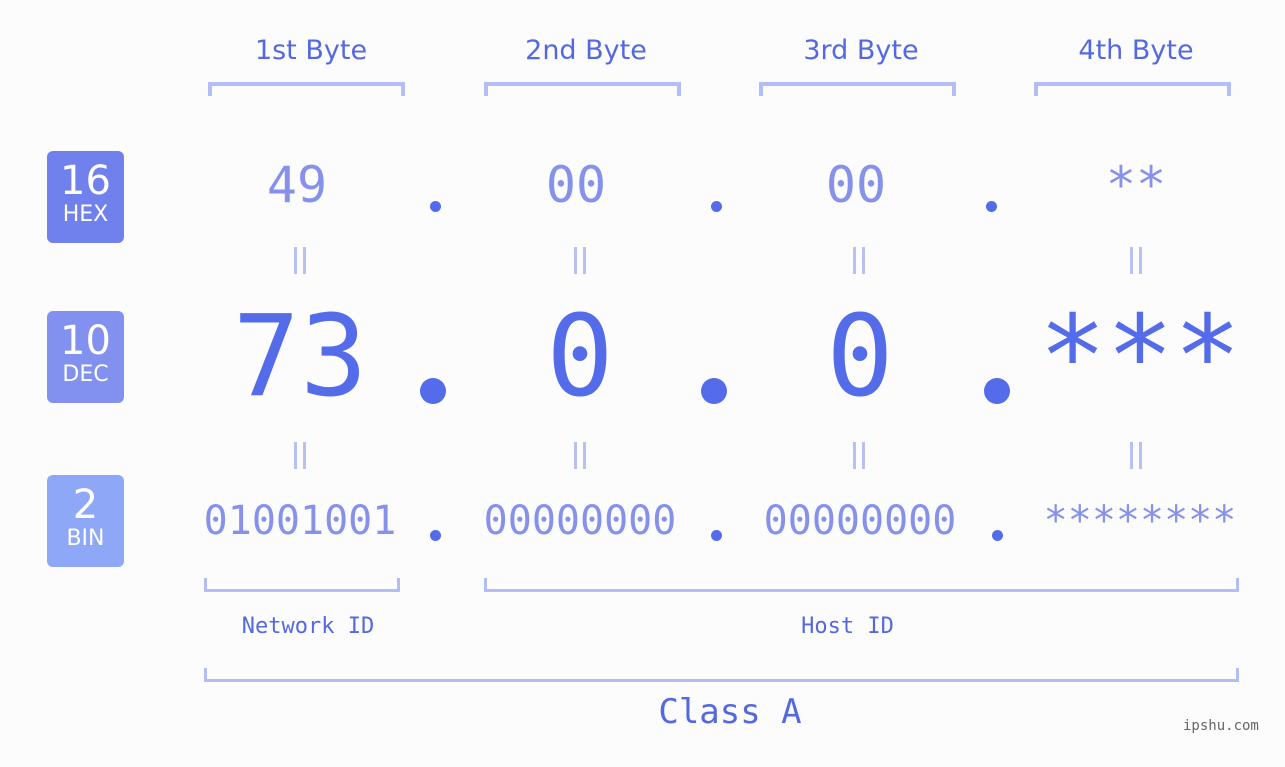  I want to click on byte-header-3: 3rd Byte, so click(861, 50).